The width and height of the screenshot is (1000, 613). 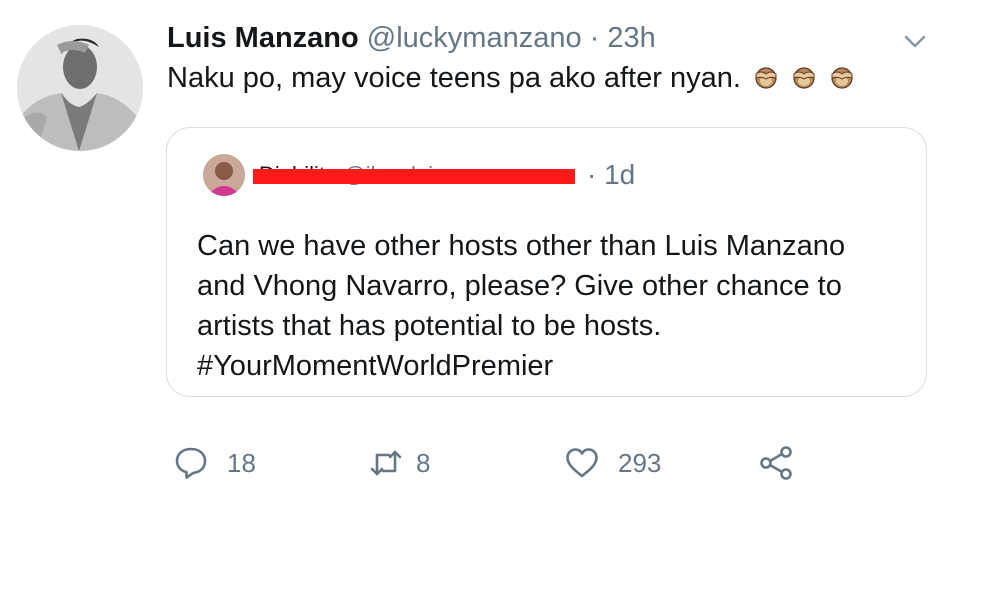 I want to click on retweet-button: 8, so click(x=399, y=463).